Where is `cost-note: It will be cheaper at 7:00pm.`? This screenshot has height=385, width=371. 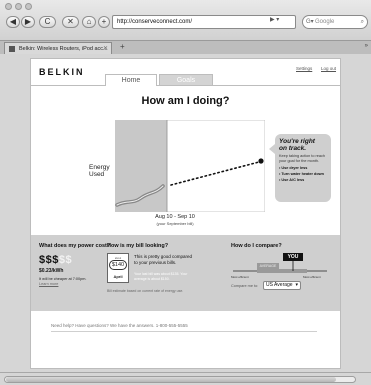 cost-note: It will be cheaper at 7:00pm. is located at coordinates (63, 279).